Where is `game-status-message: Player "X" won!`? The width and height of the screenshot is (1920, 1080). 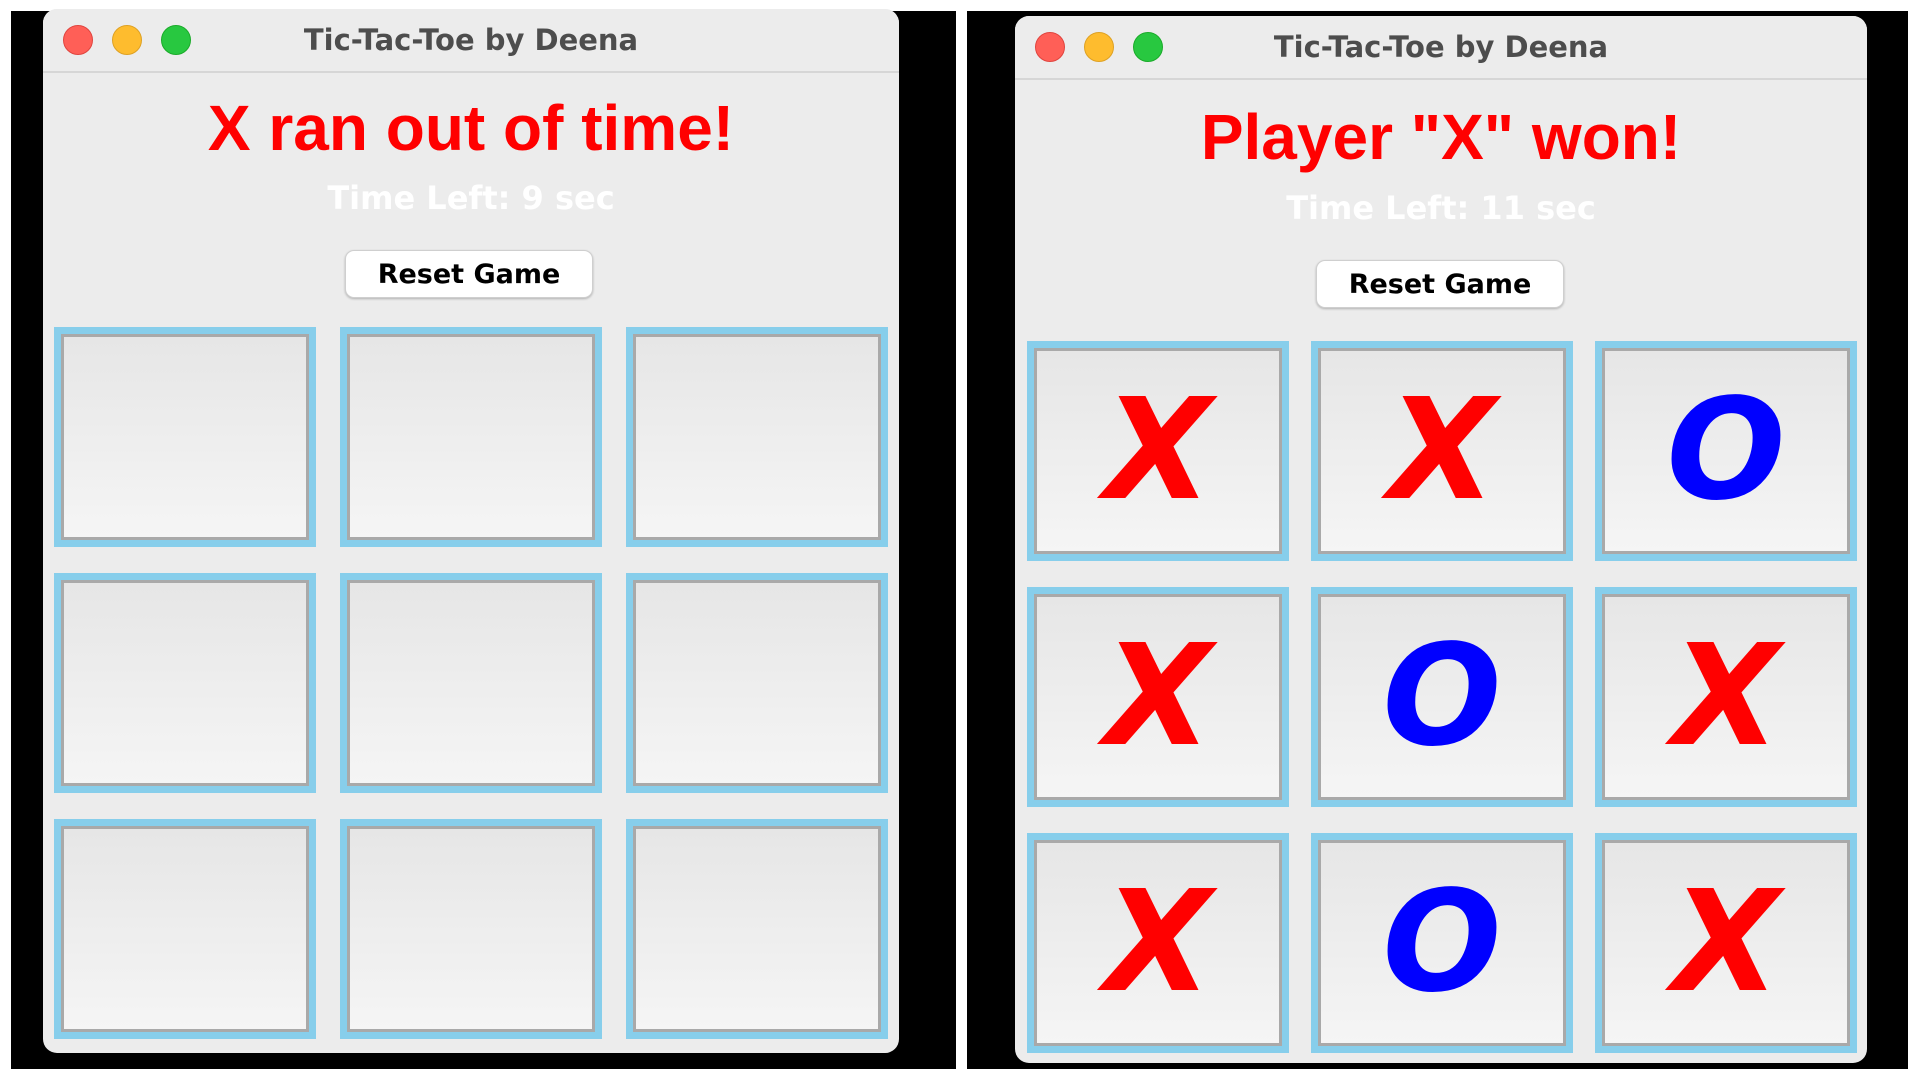
game-status-message: Player "X" won! is located at coordinates (1441, 137).